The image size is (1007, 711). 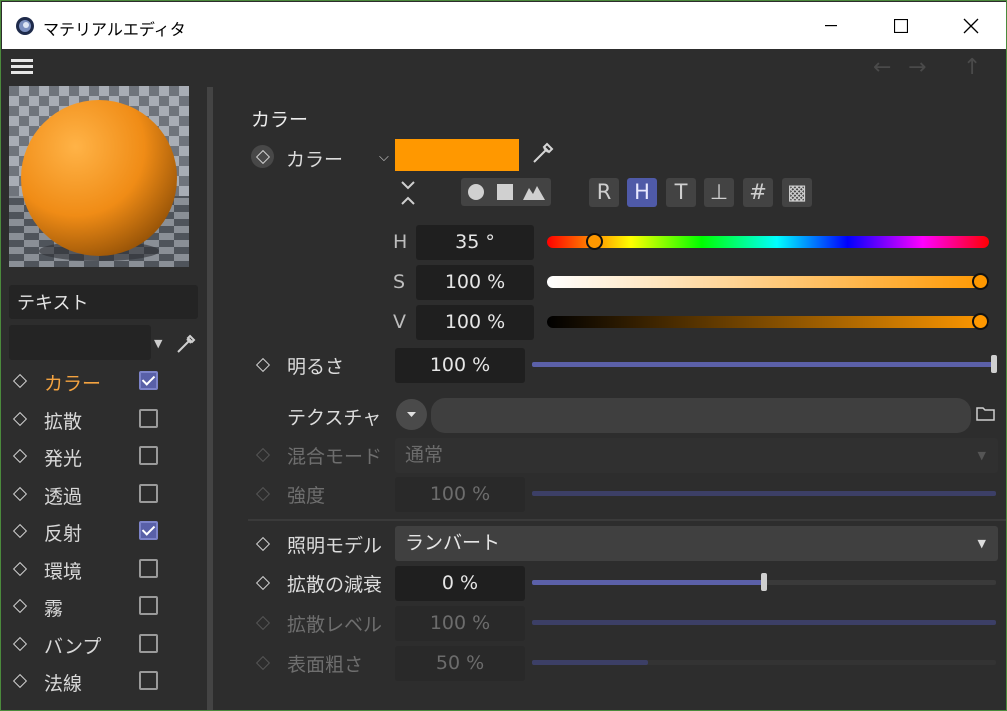 I want to click on brightness-fill, so click(x=763, y=364).